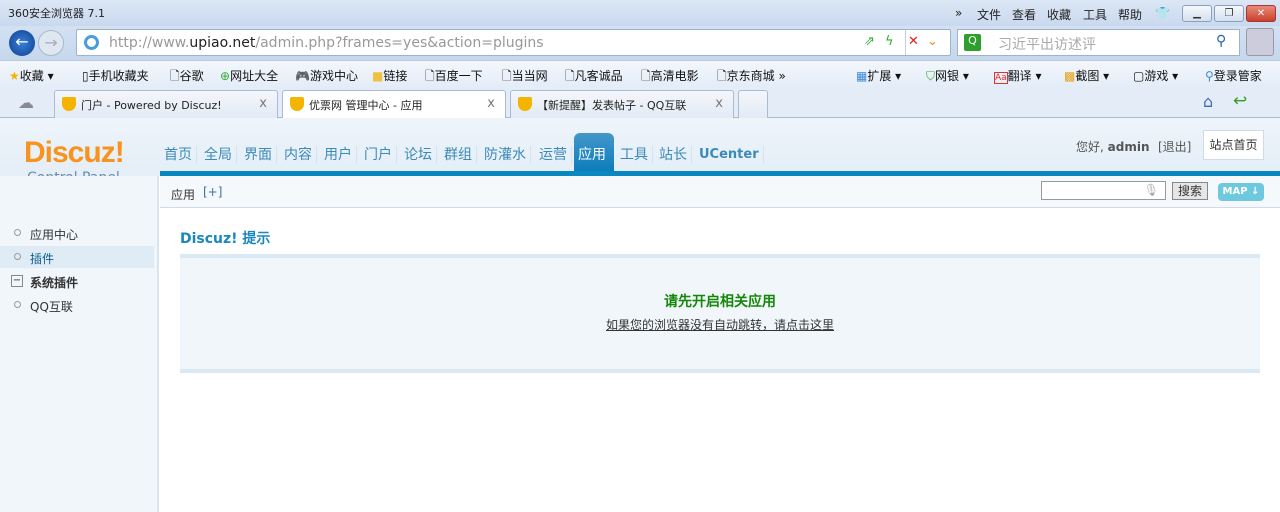  I want to click on redirect-link: 如果您的浏览器没有自动跳转，请点击这里, so click(720, 324).